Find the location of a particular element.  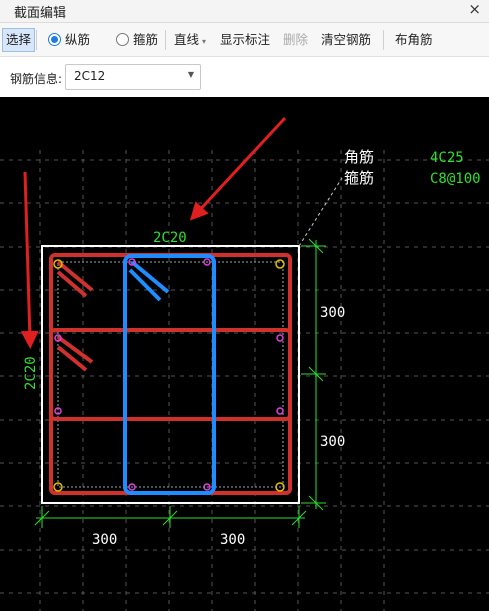

title-bar: 截面编辑 × is located at coordinates (244, 11).